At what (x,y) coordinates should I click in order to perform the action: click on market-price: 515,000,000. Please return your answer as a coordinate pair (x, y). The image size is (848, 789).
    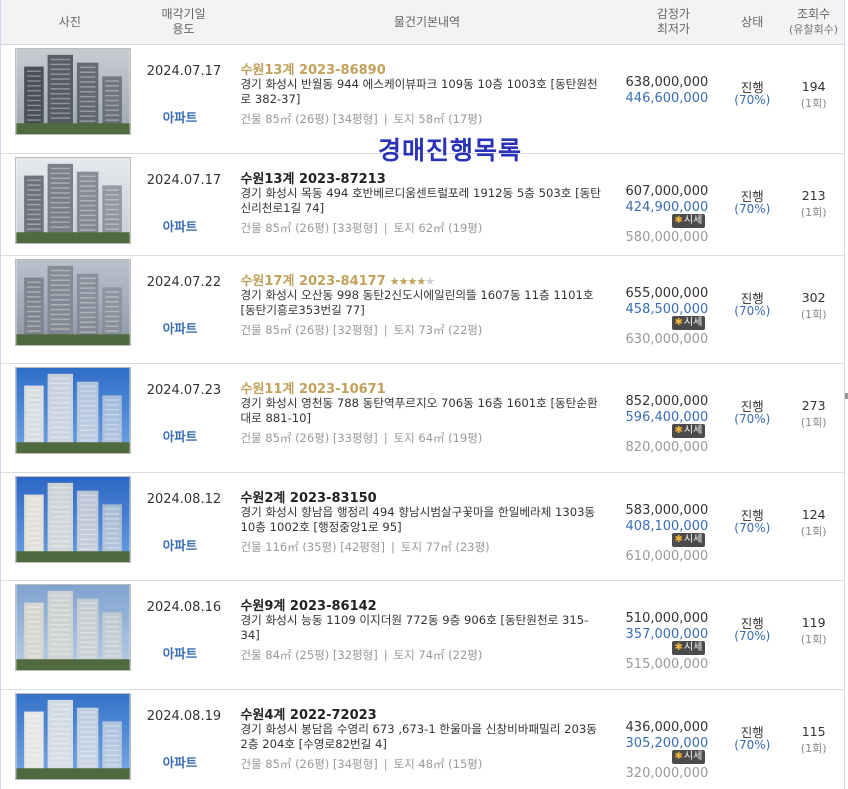
    Looking at the image, I should click on (667, 665).